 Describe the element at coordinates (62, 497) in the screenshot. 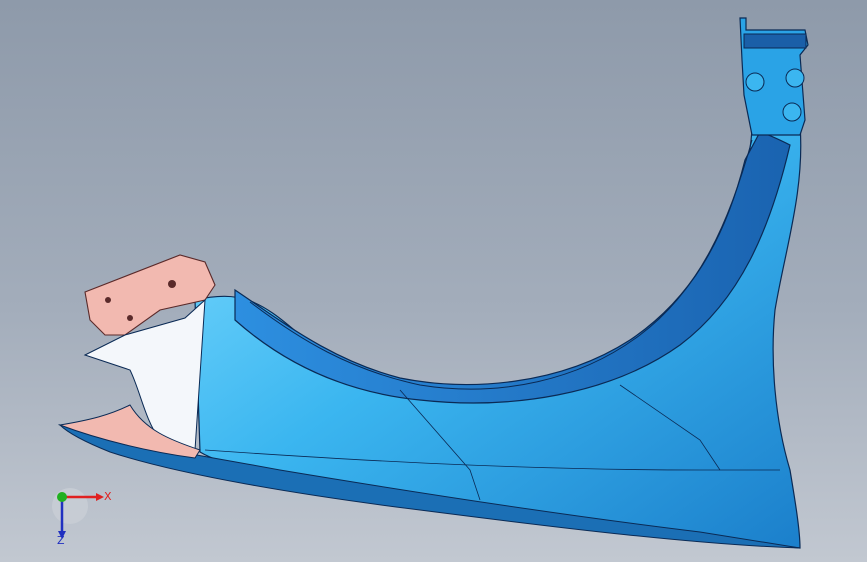

I see `y-axis-dot` at that location.